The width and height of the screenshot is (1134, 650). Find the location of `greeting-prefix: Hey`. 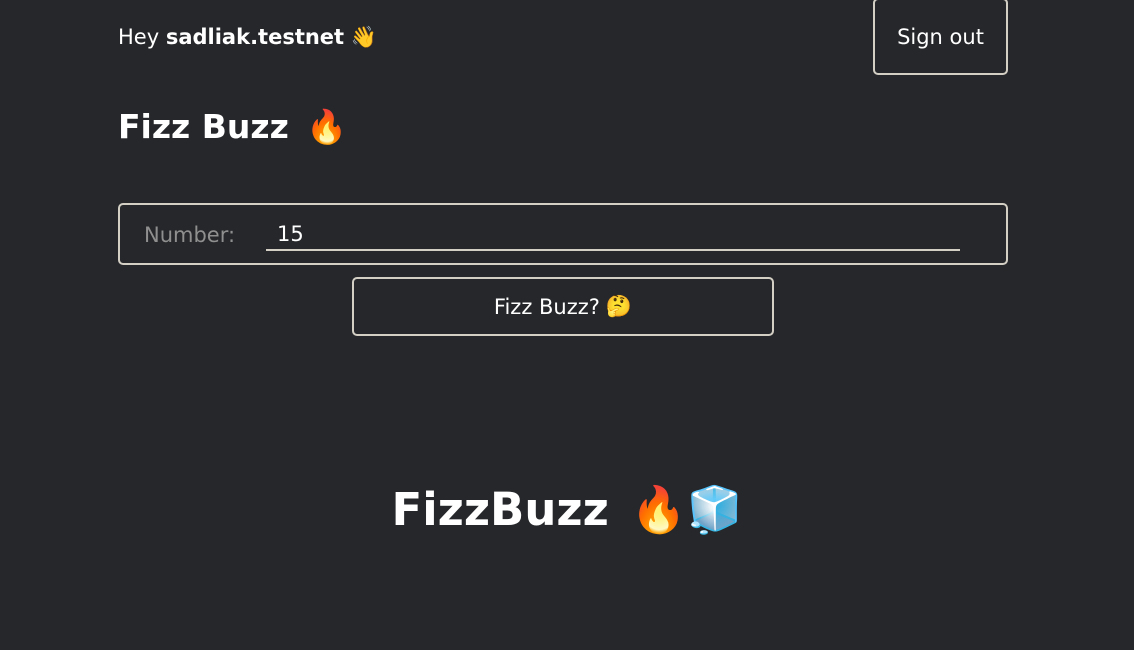

greeting-prefix: Hey is located at coordinates (139, 37).